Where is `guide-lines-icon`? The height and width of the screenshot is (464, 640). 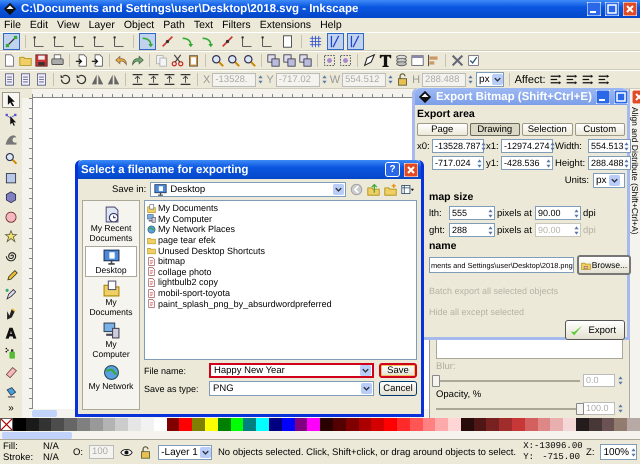
guide-lines-icon is located at coordinates (355, 41).